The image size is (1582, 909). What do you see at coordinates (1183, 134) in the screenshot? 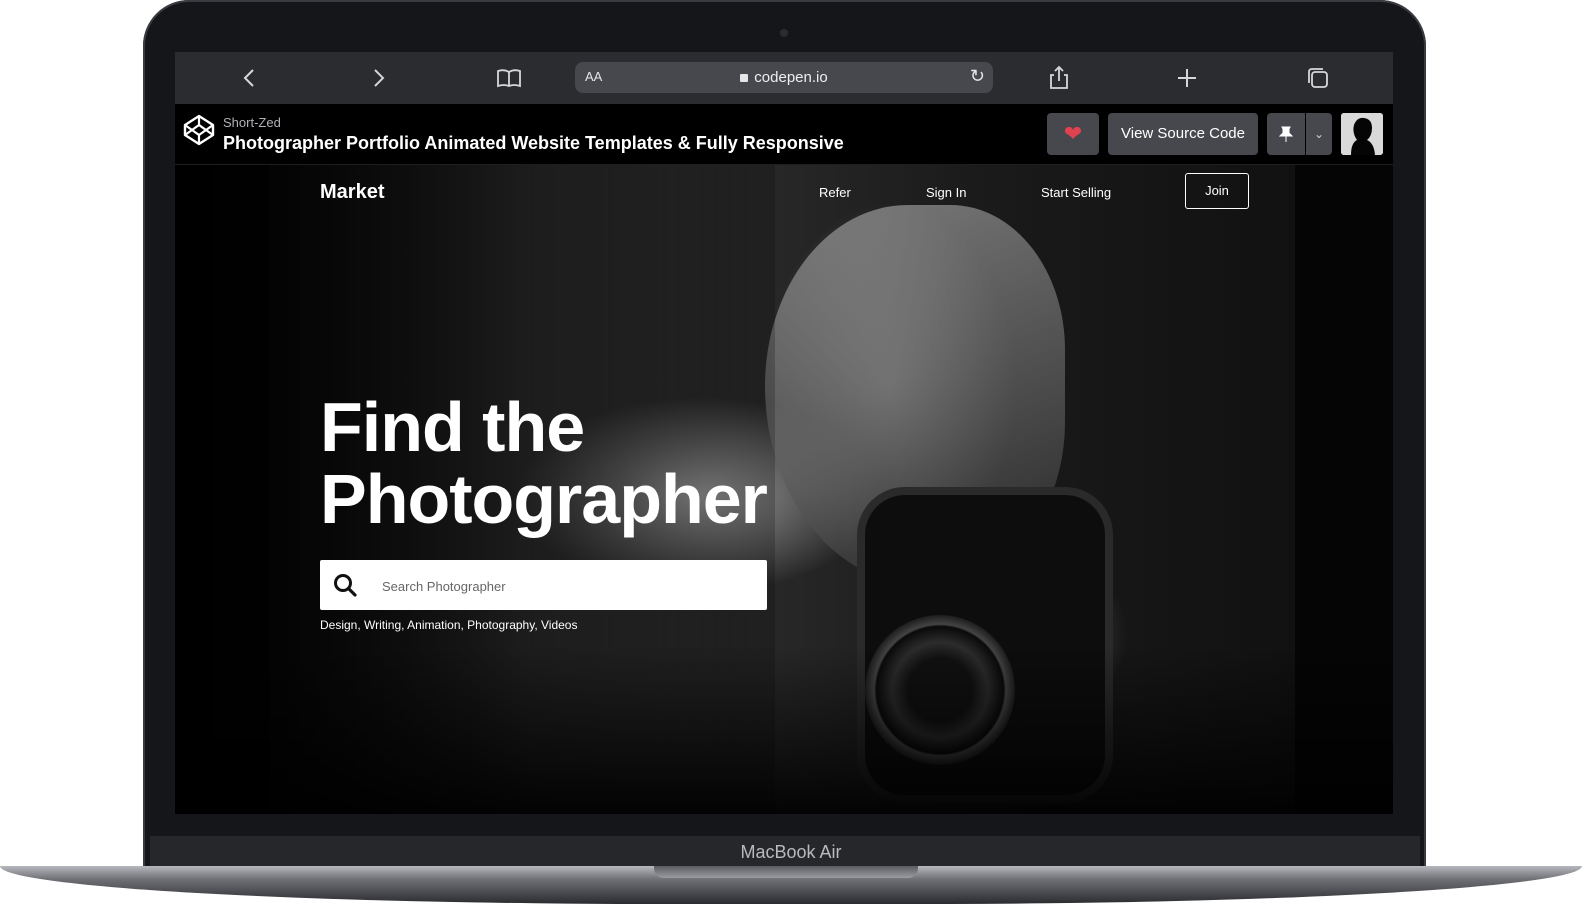
I see `view-source-button: View Source Code` at bounding box center [1183, 134].